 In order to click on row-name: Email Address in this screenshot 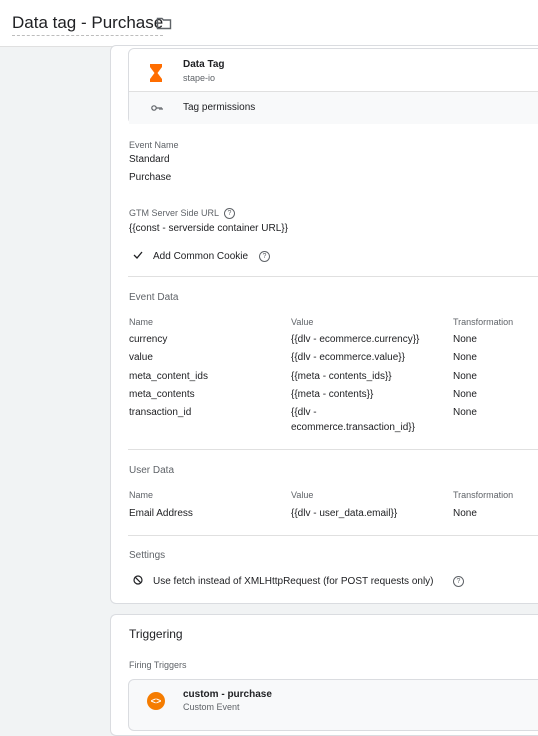, I will do `click(161, 513)`.